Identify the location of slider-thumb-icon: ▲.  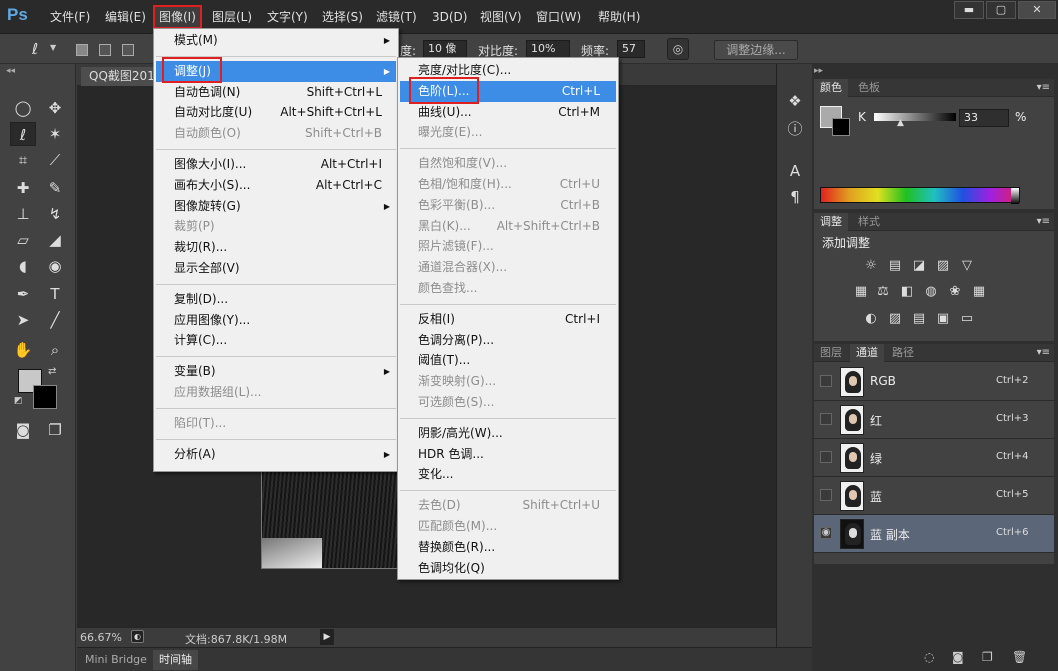
(900, 123).